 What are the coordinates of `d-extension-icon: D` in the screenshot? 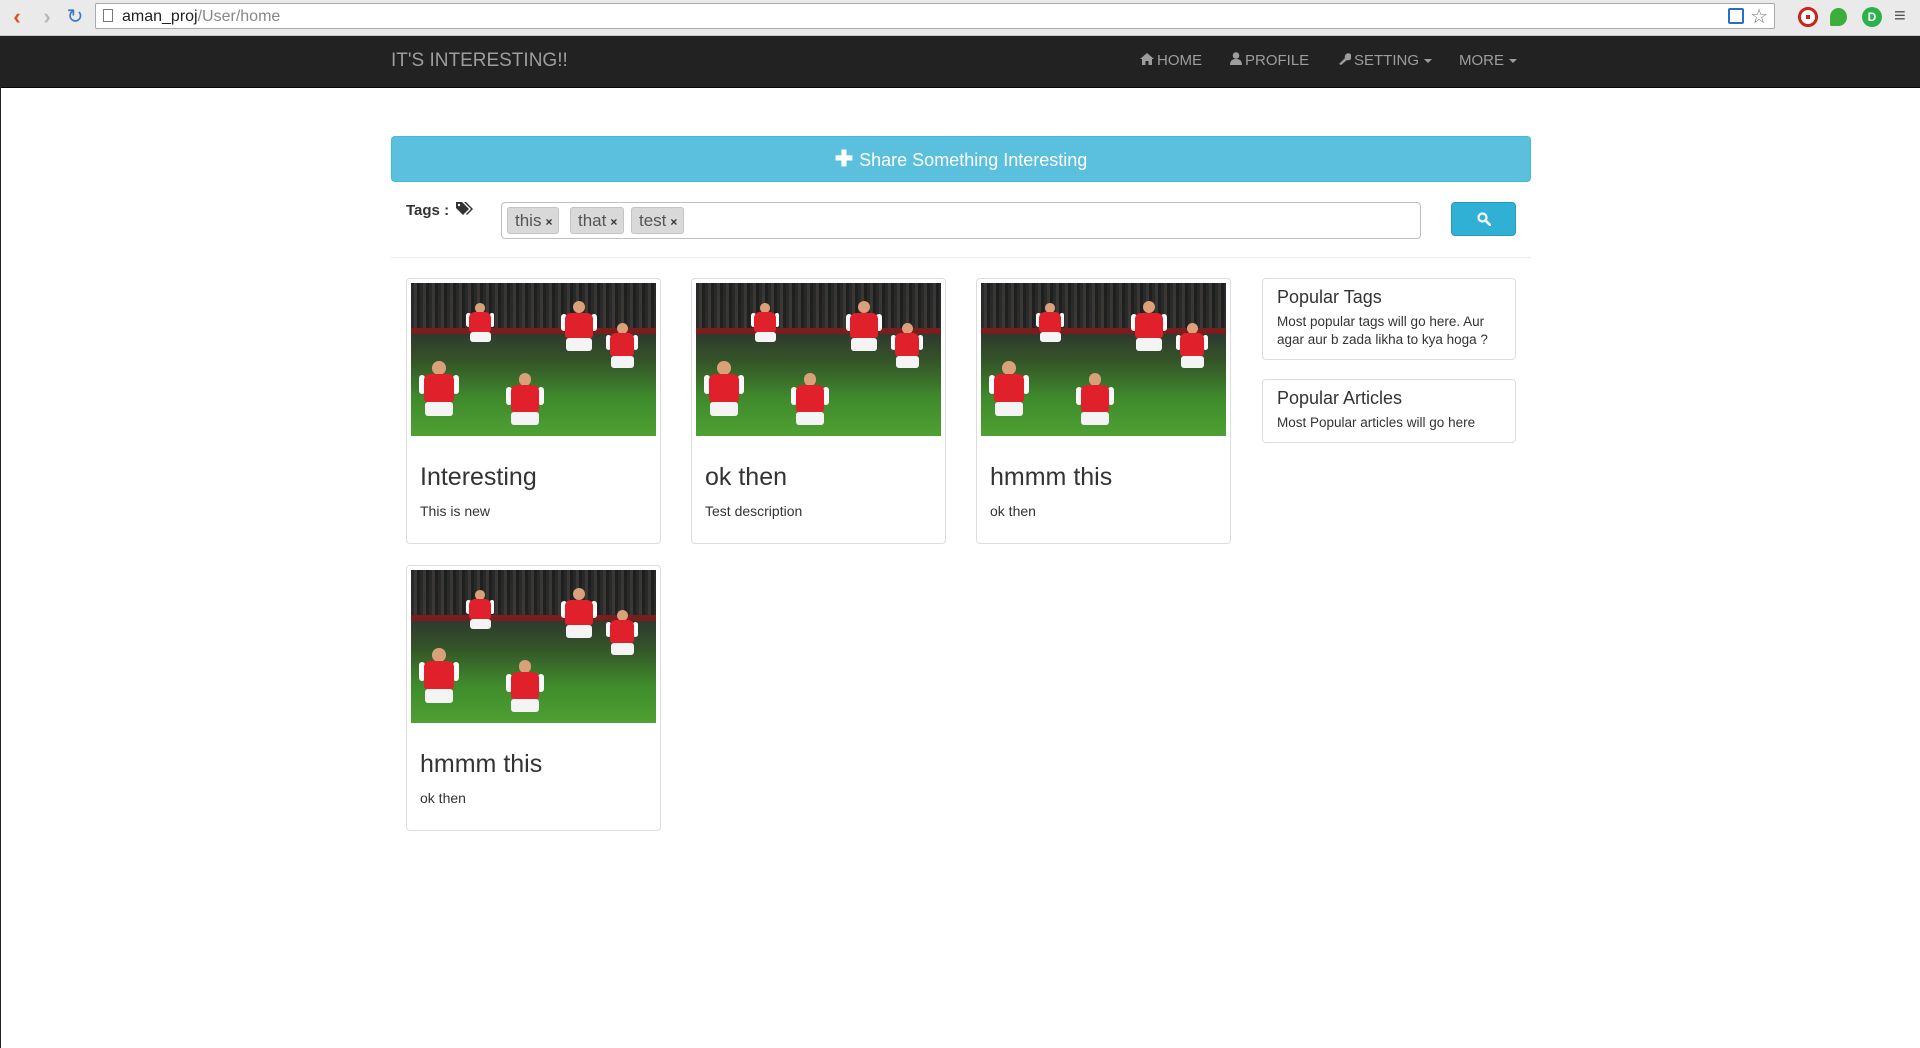 It's located at (1872, 17).